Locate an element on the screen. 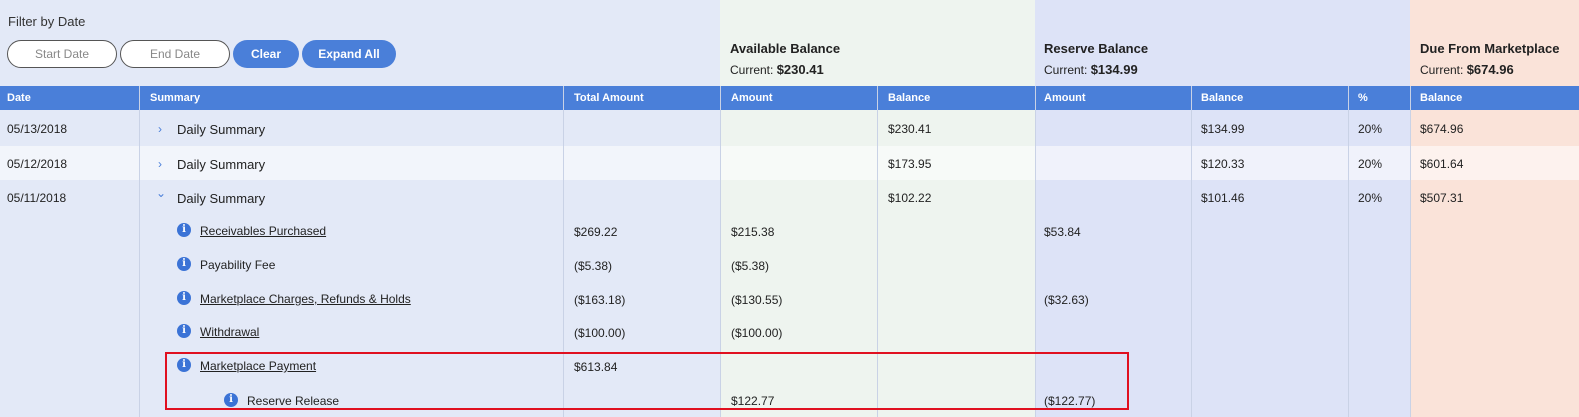 This screenshot has height=417, width=1579. detail-label: Payability Fee is located at coordinates (238, 265).